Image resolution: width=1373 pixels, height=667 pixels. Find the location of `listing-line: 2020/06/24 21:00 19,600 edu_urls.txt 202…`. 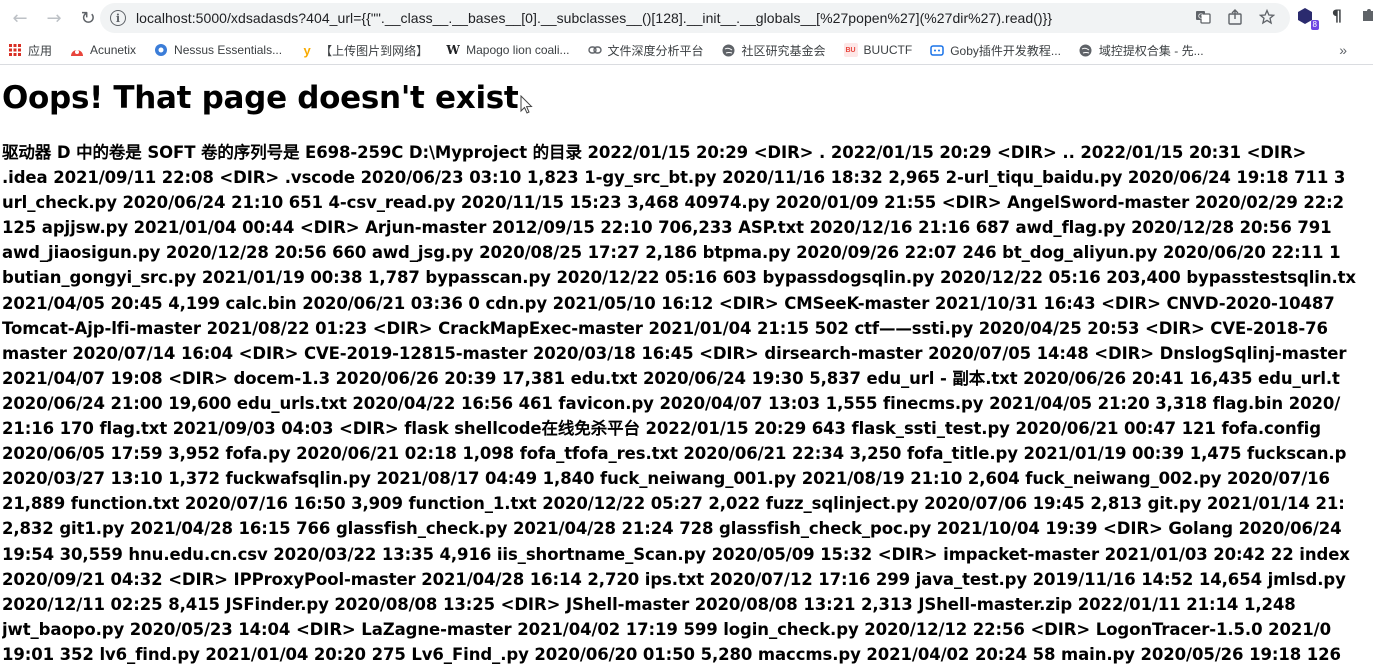

listing-line: 2020/06/24 21:00 19,600 edu_urls.txt 202… is located at coordinates (671, 403).